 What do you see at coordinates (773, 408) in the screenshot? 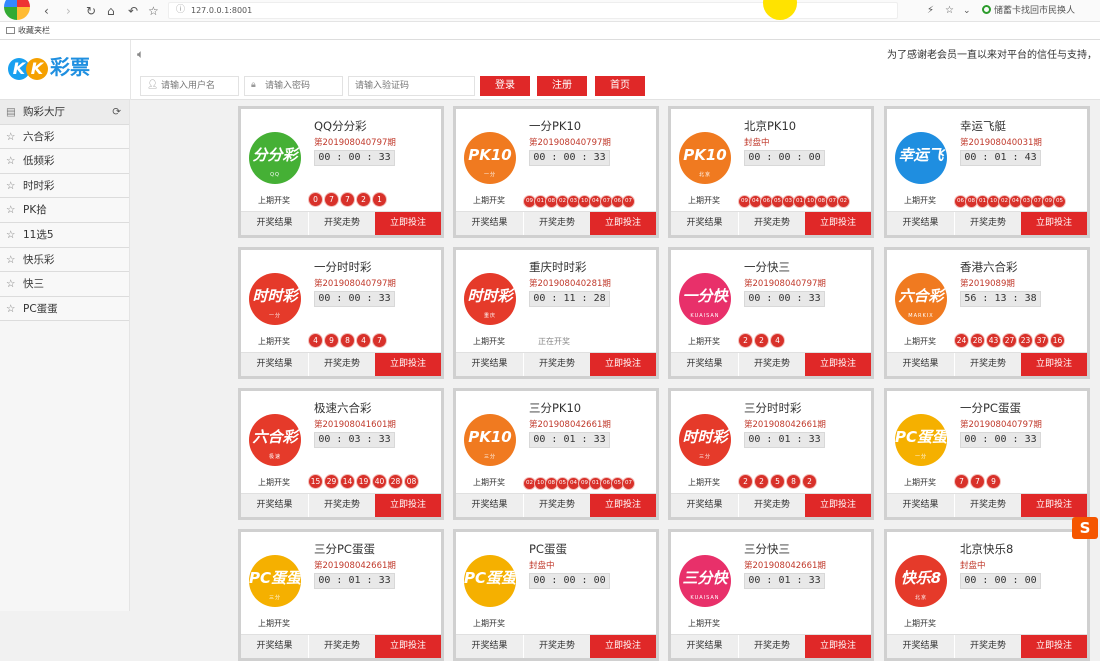
I see `lottery-title: 三分时时彩` at bounding box center [773, 408].